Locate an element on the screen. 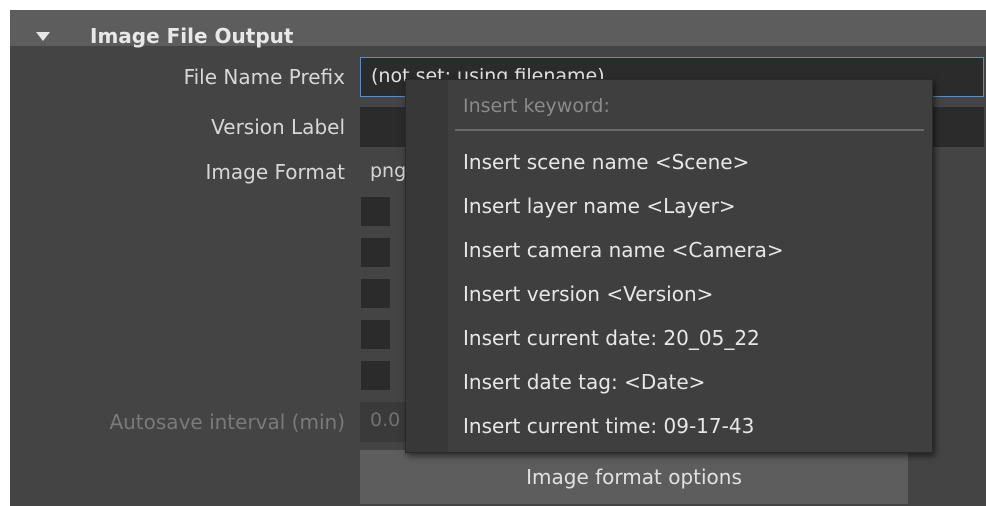 The width and height of the screenshot is (986, 506). autosave-interval-field: 0.0 is located at coordinates (384, 422).